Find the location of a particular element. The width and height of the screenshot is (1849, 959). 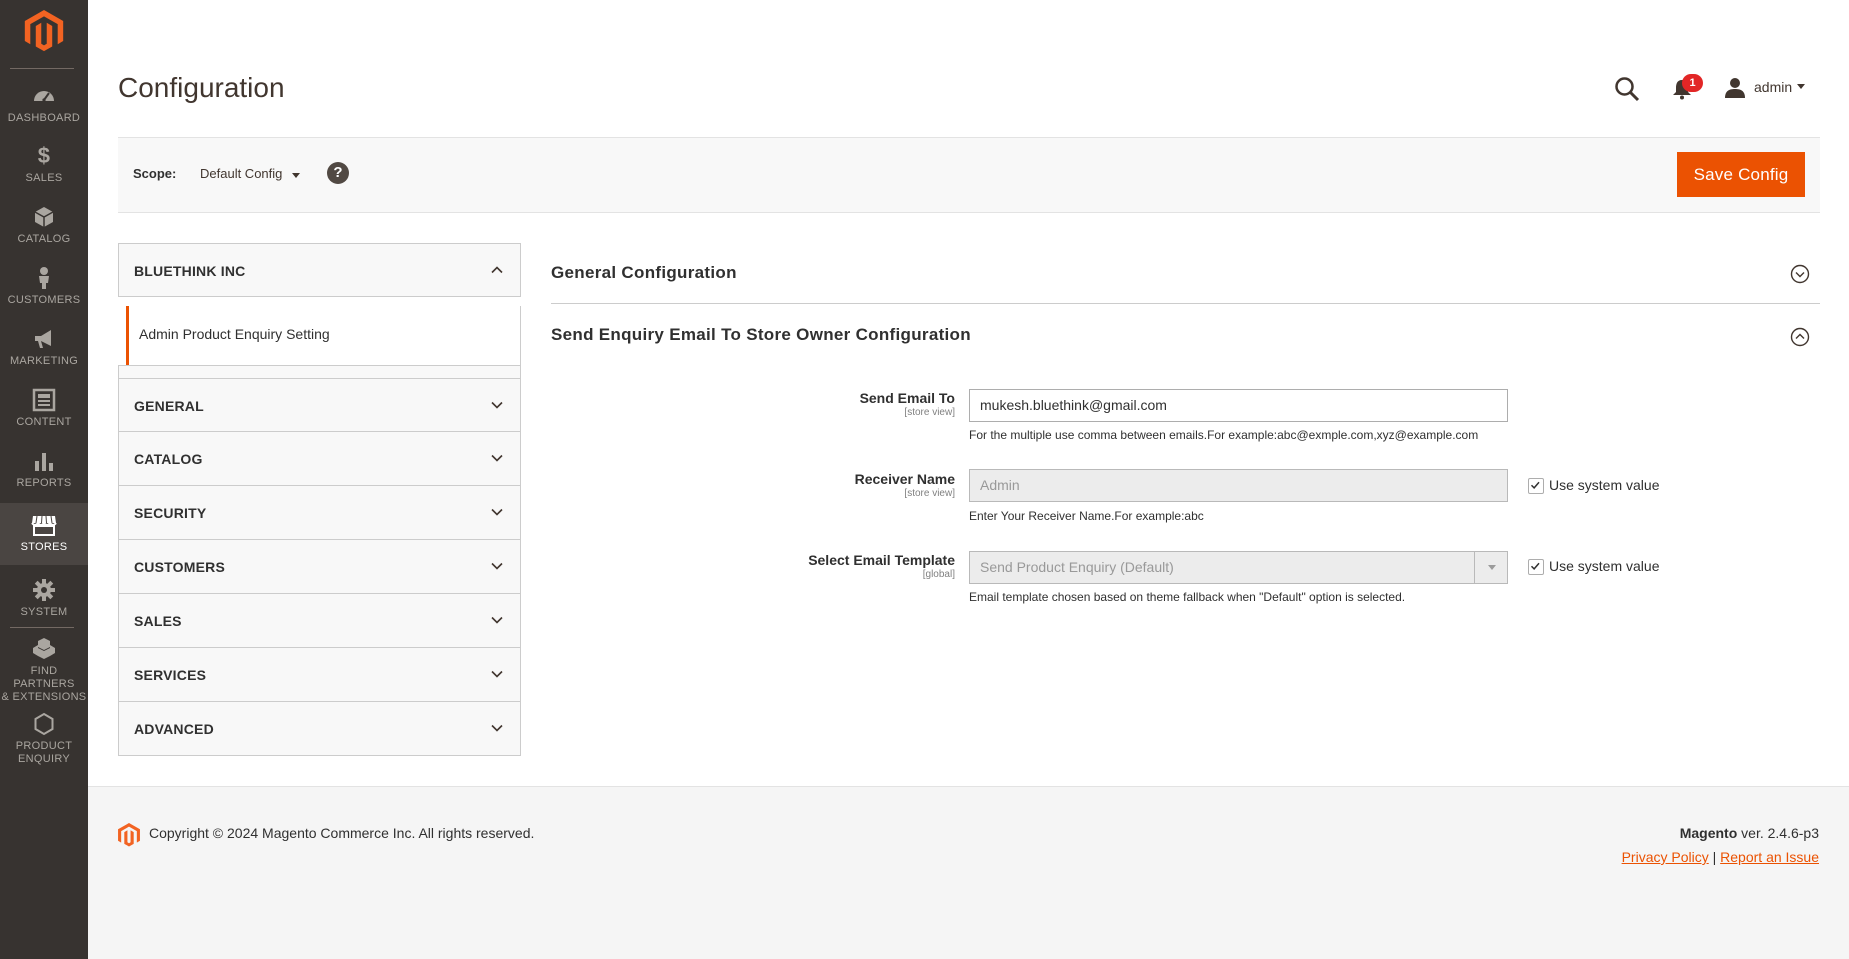

scope-label: Scope: is located at coordinates (155, 173).